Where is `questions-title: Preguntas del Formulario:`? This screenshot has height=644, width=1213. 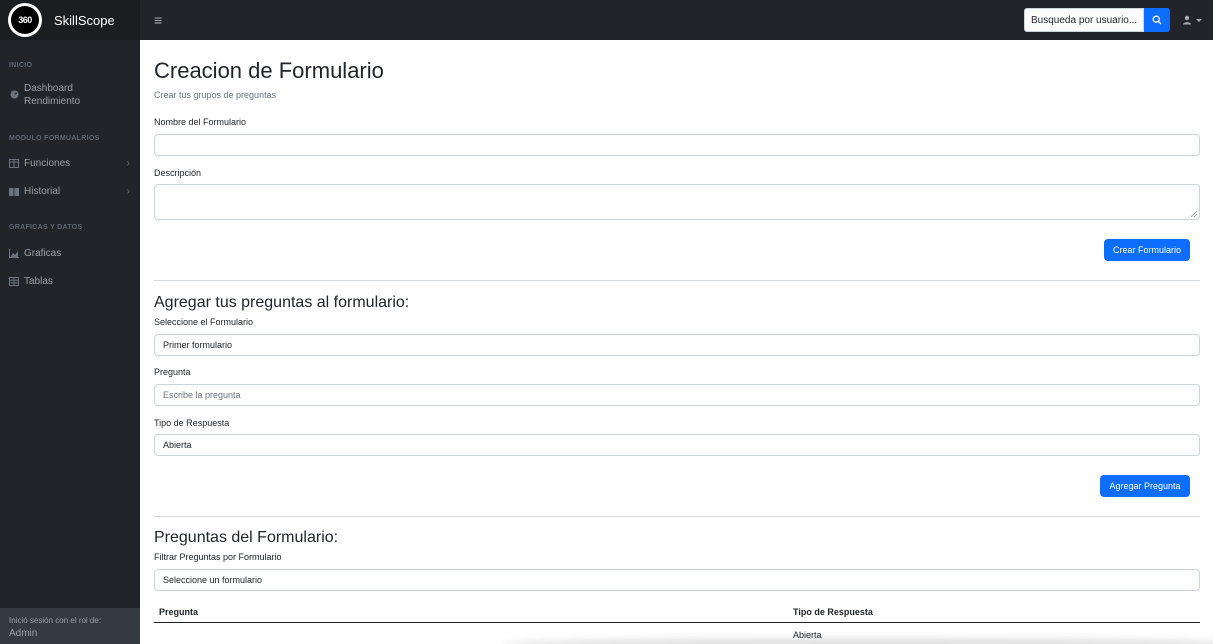
questions-title: Preguntas del Formulario: is located at coordinates (246, 537).